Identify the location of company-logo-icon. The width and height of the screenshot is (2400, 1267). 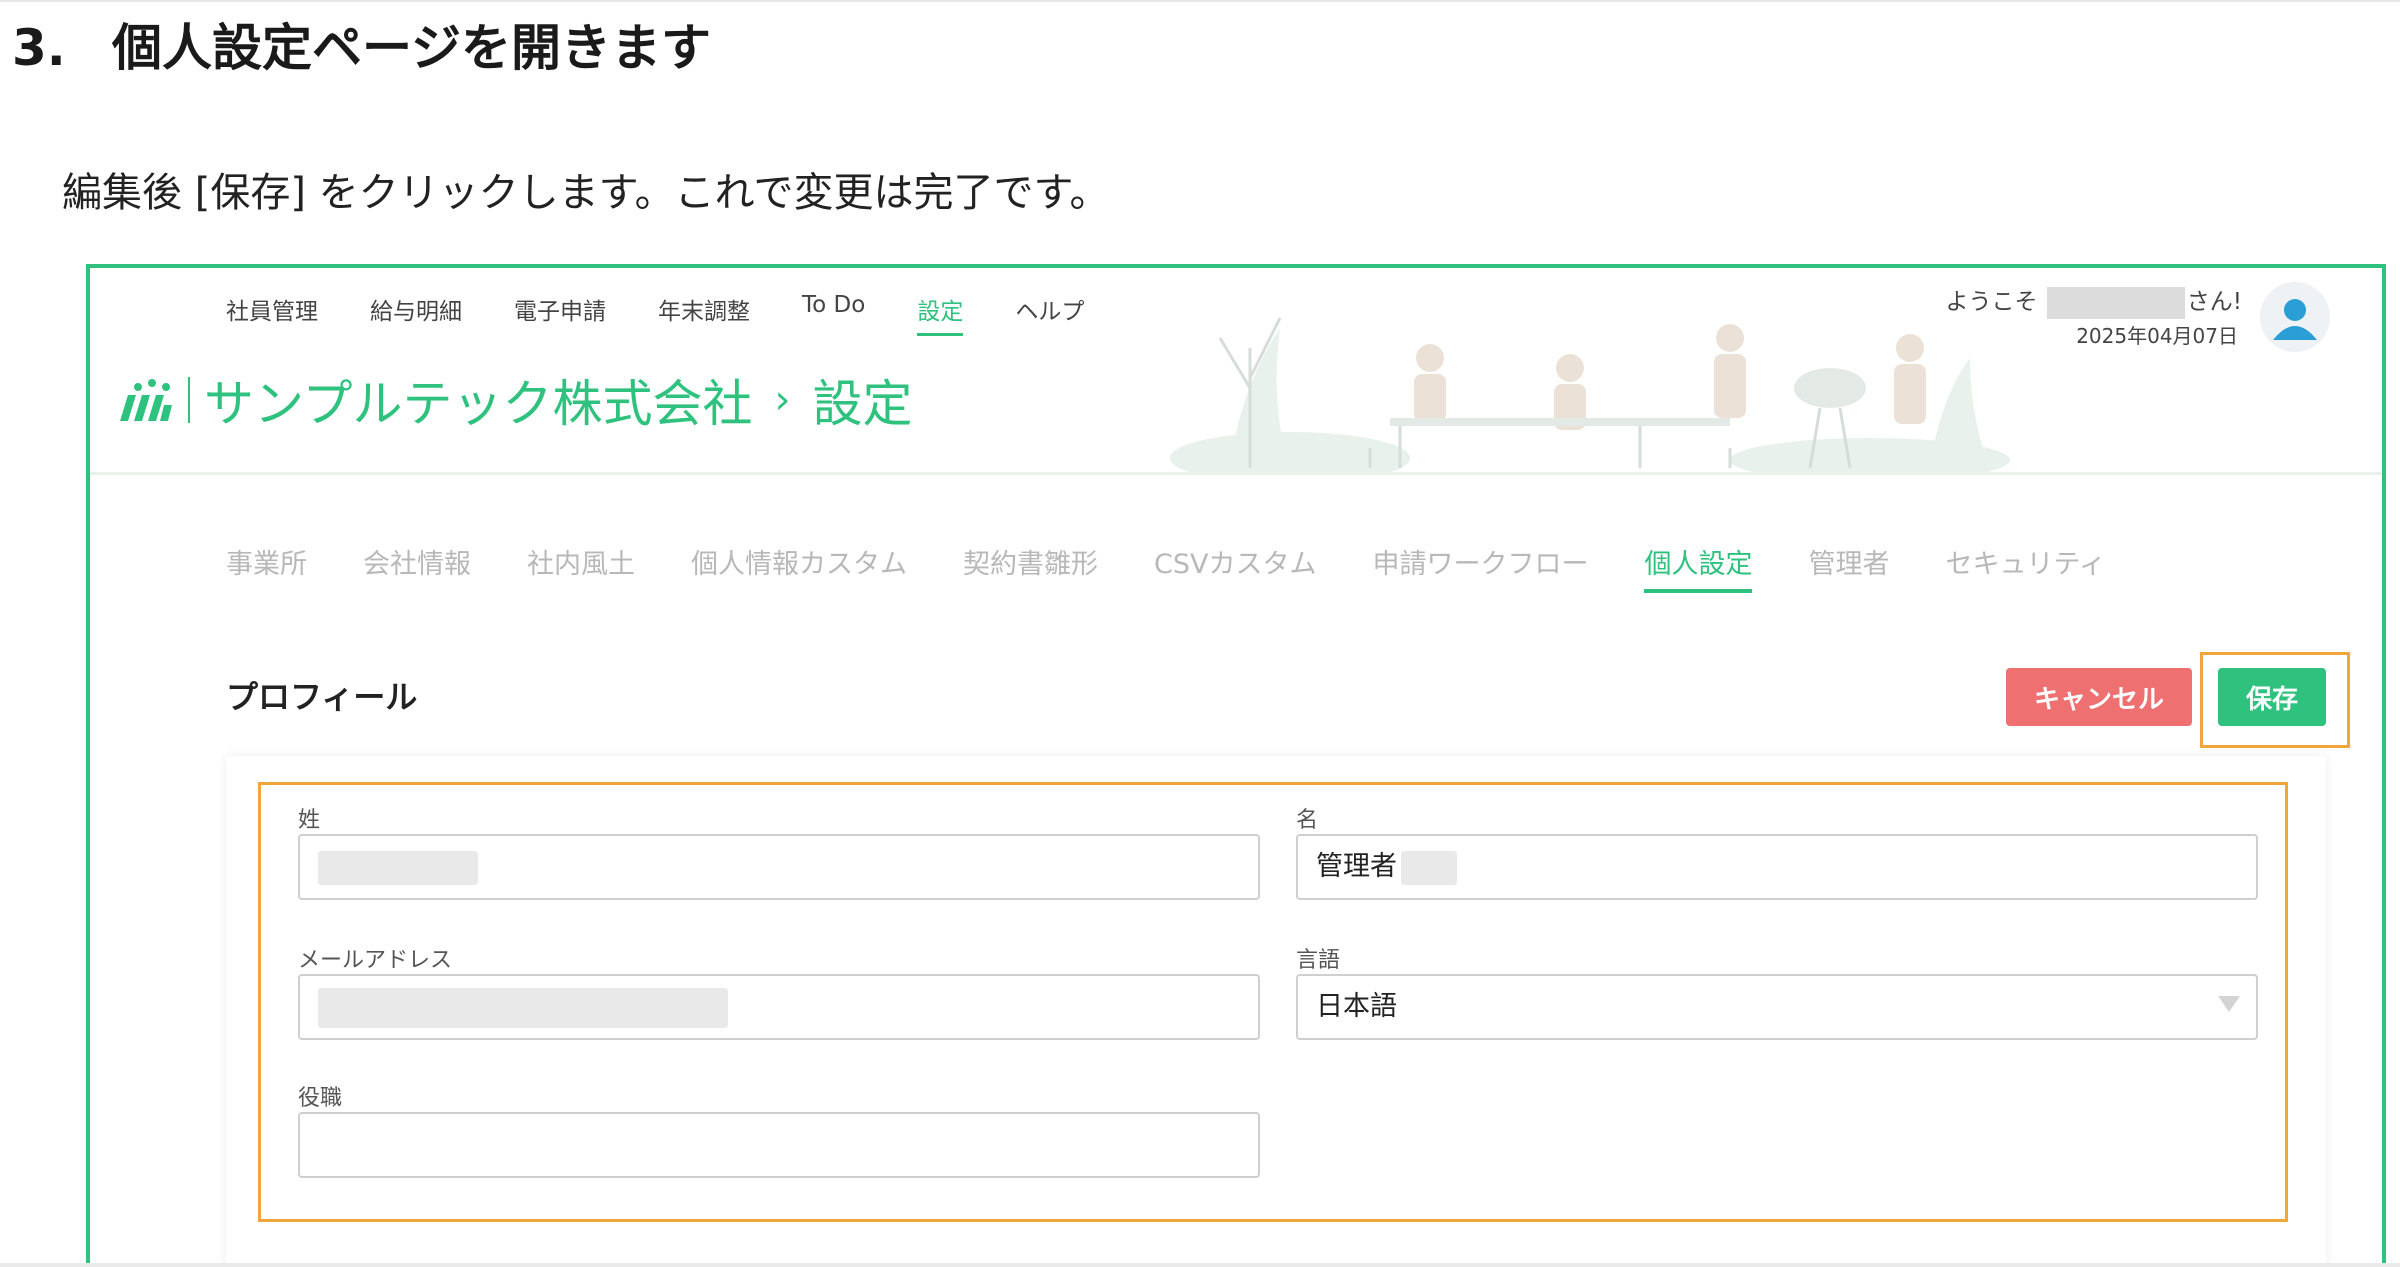
(144, 400).